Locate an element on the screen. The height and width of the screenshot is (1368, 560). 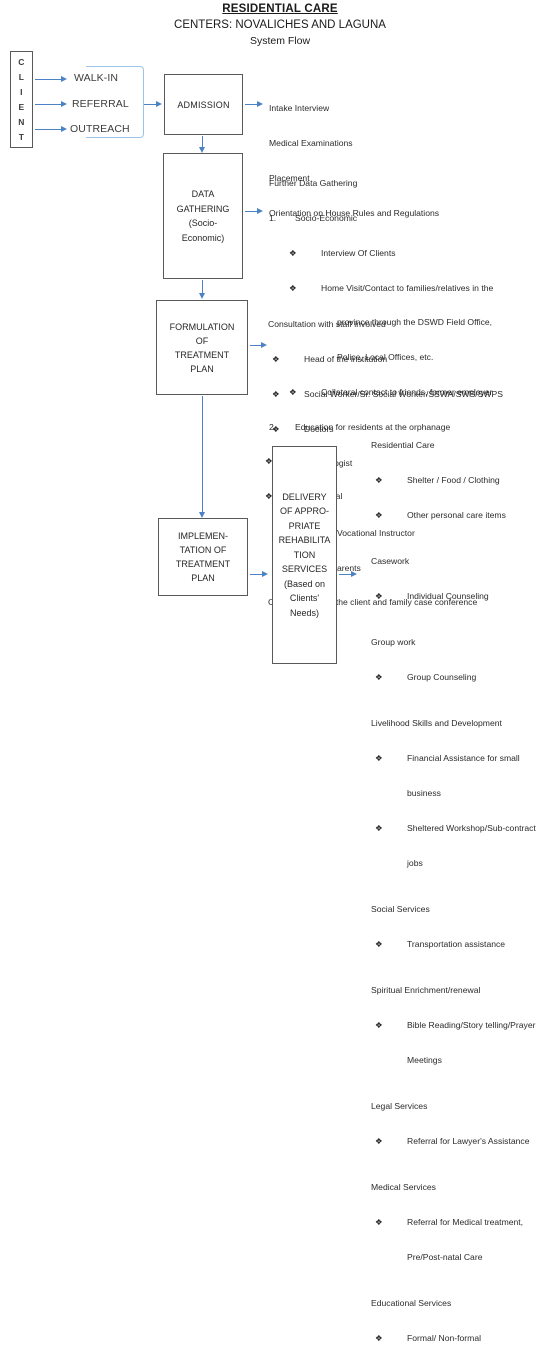
service-livelihood-item-1-text: Financial Assistance for small is located at coordinates (463, 758).